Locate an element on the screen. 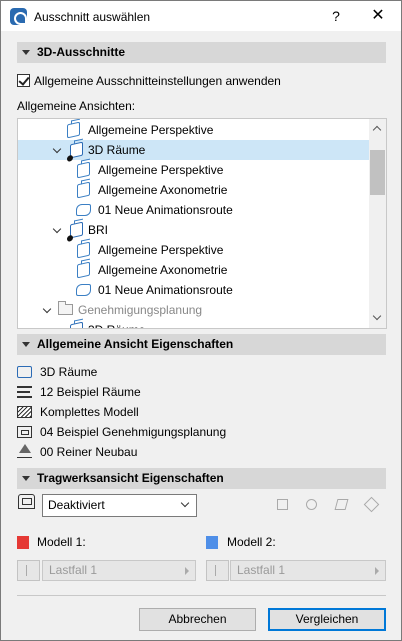 The width and height of the screenshot is (402, 641). model2-loadcase-select: Lastfall 1 is located at coordinates (308, 570).